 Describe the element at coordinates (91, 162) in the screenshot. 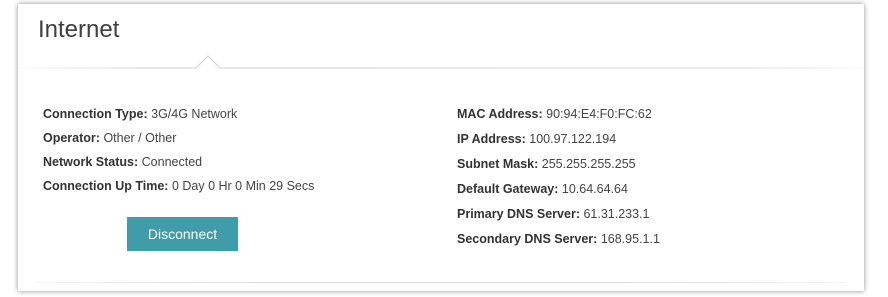

I see `network-status-label: Network Status:` at that location.